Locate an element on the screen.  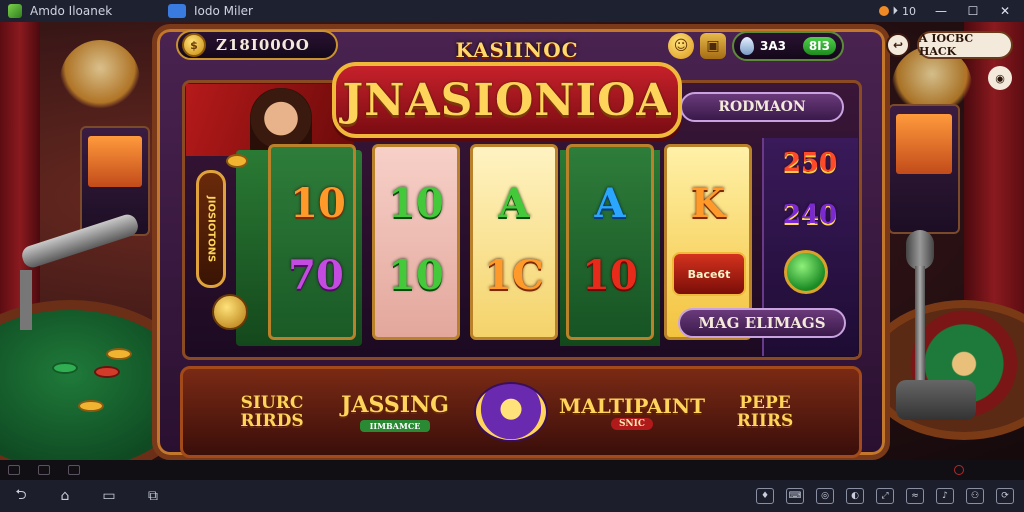
game-logo-text: JNASIONIOA is located at coordinates (507, 100).